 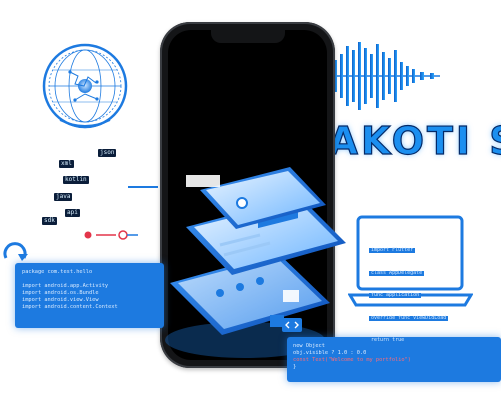 What do you see at coordinates (76, 180) in the screenshot?
I see `tag-3: kotlin` at bounding box center [76, 180].